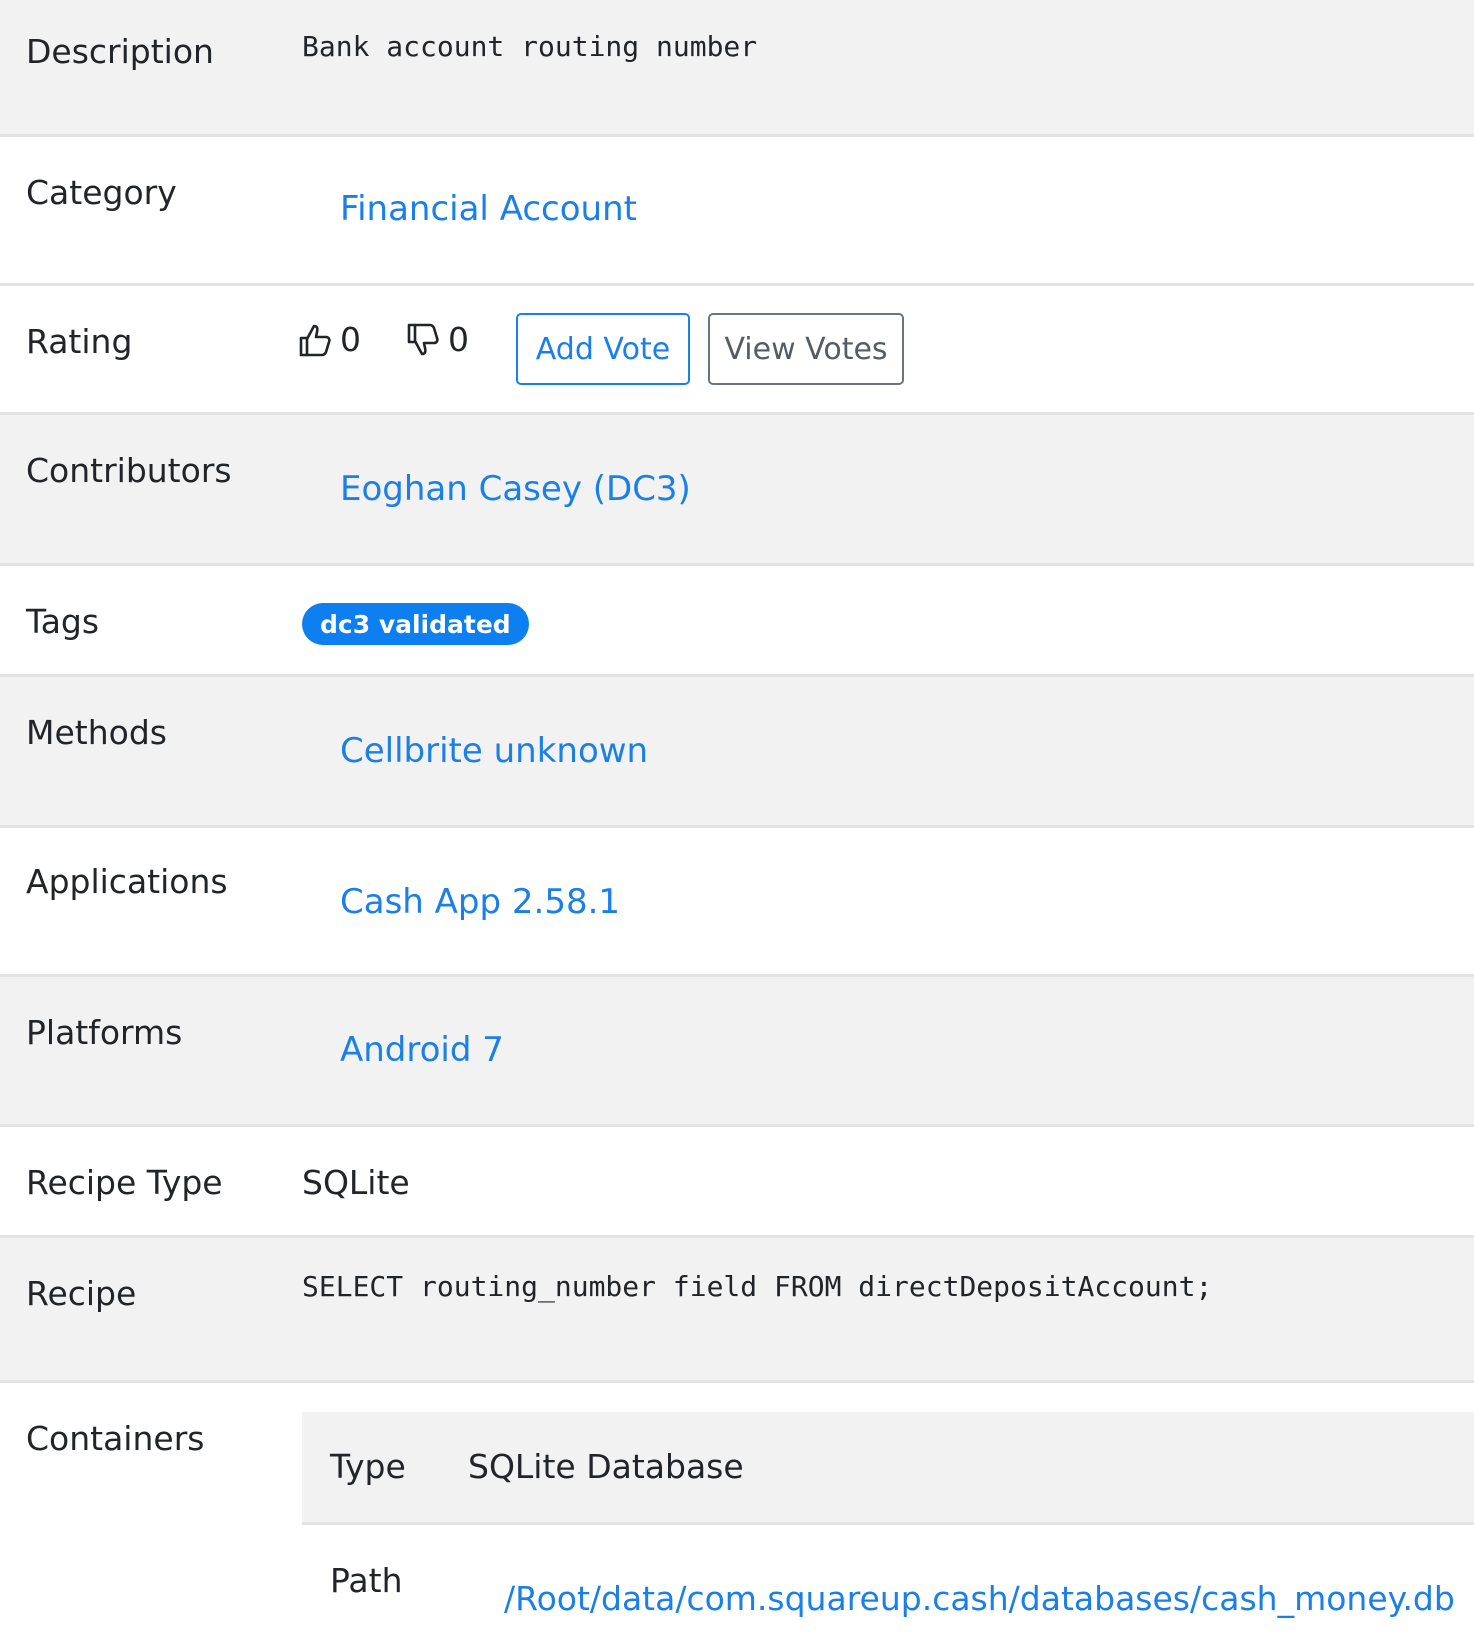  What do you see at coordinates (120, 51) in the screenshot?
I see `description-label: Description` at bounding box center [120, 51].